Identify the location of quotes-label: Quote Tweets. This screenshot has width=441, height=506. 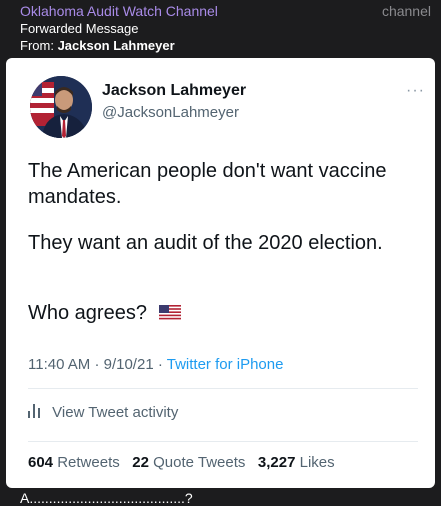
(199, 462).